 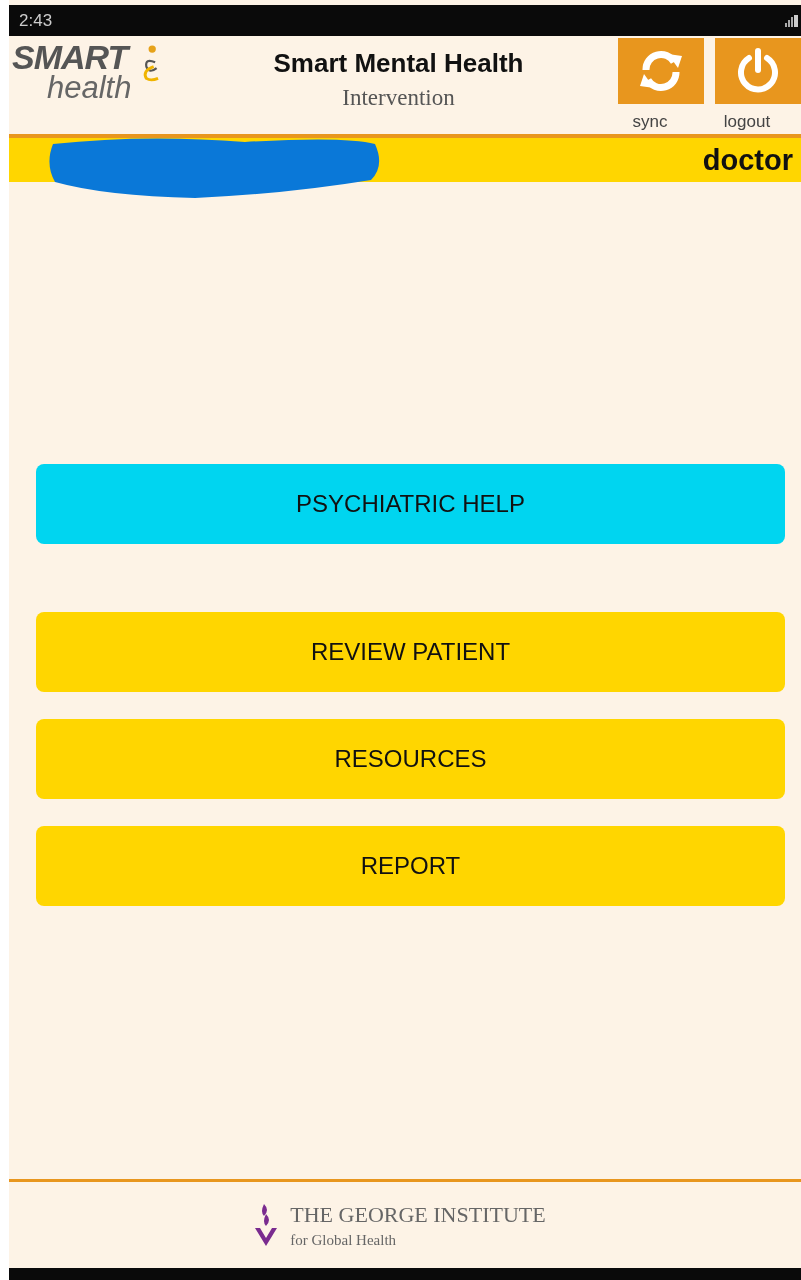 I want to click on menu-button: PSYCHIATRIC HELP, so click(x=410, y=504).